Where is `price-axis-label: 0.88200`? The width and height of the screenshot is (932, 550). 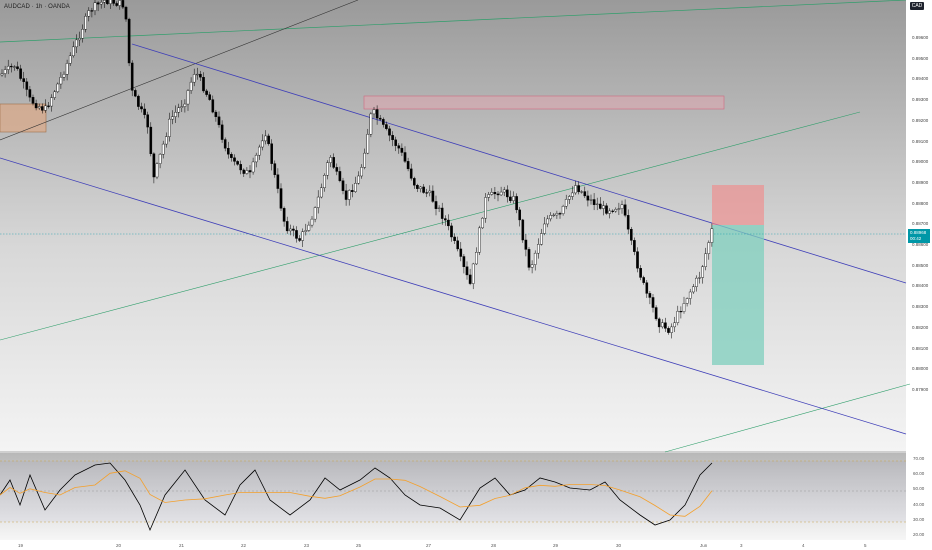
price-axis-label: 0.88200 is located at coordinates (920, 327).